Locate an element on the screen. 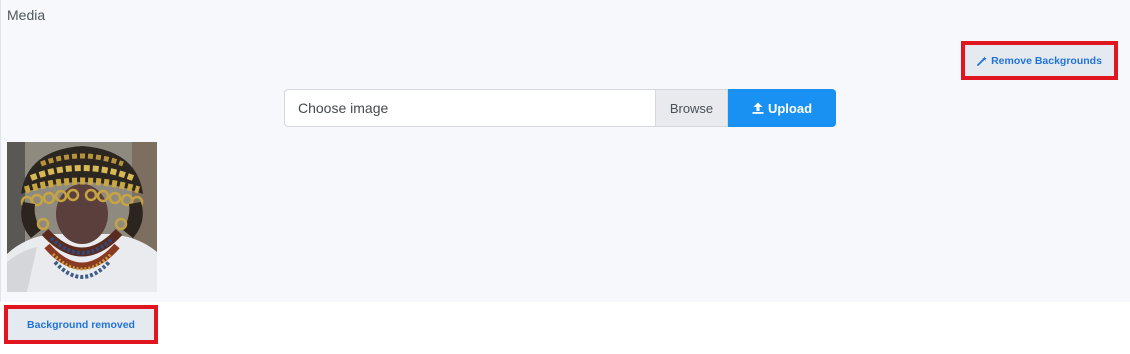 The height and width of the screenshot is (354, 1130). remove-backgrounds-highlight: Remove Backgrounds is located at coordinates (1039, 60).